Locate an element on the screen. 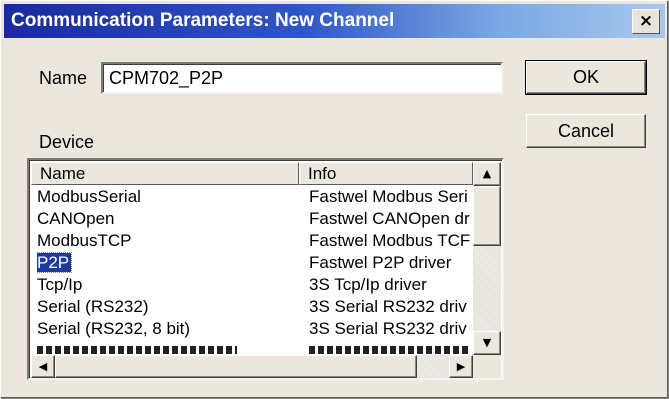 This screenshot has height=399, width=669. scroll-up-button: ▲ is located at coordinates (487, 174).